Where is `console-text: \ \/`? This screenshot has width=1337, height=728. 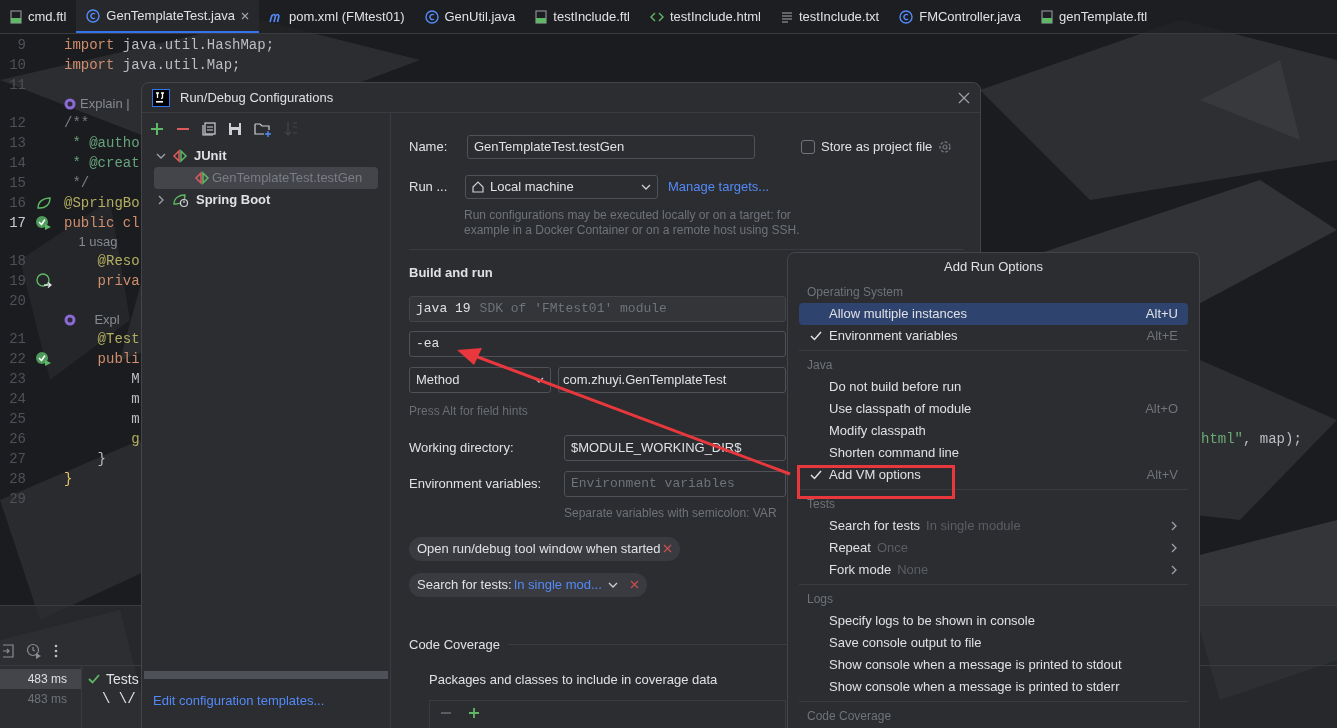 console-text: \ \/ is located at coordinates (119, 699).